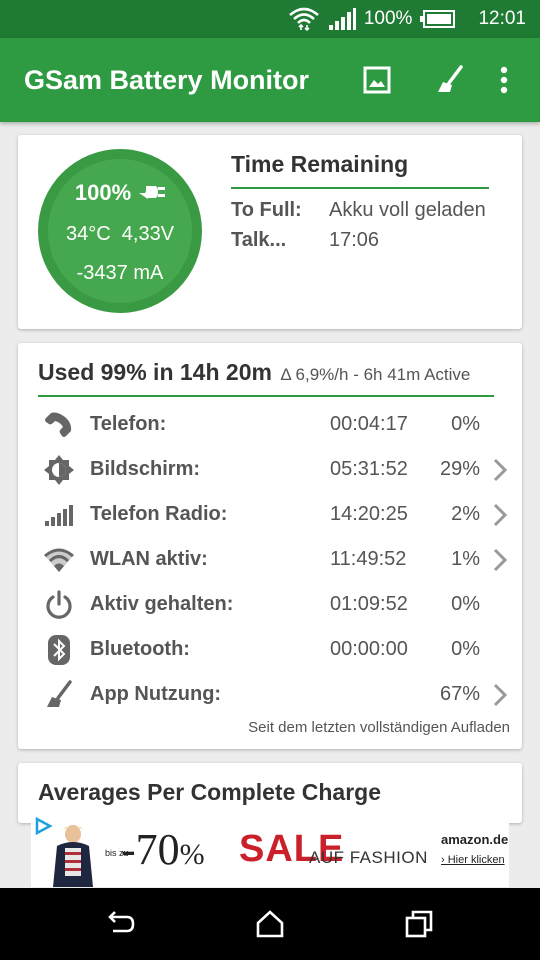 Image resolution: width=540 pixels, height=960 pixels. What do you see at coordinates (375, 374) in the screenshot?
I see `usage-subline: Δ 6,9%/h - 6h 41m Active` at bounding box center [375, 374].